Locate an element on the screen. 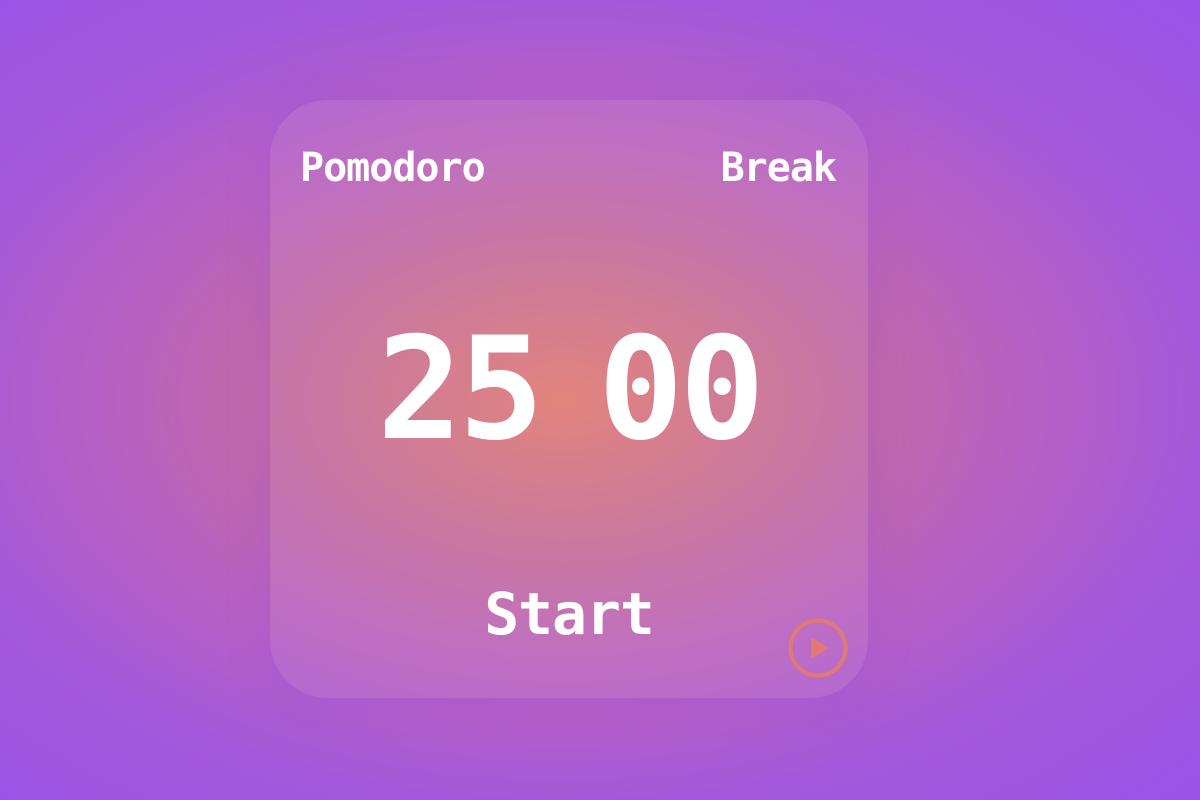 This screenshot has width=1200, height=800. timer-minutes: 25 is located at coordinates (460, 389).